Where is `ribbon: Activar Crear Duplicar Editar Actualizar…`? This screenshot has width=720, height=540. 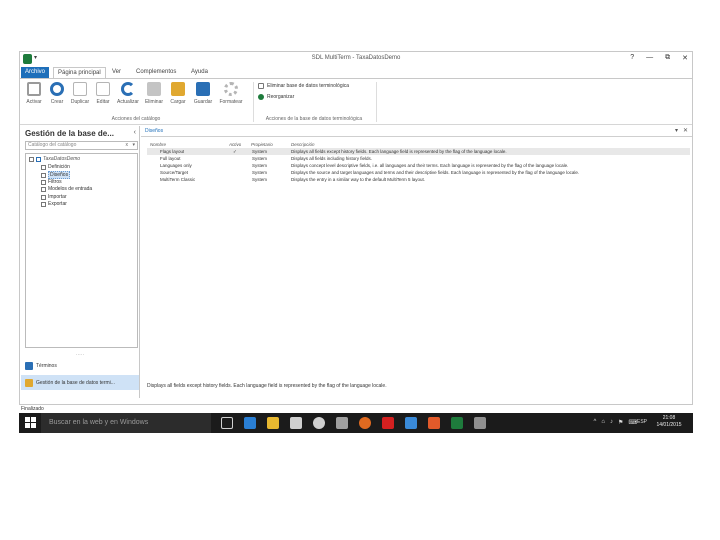
ribbon: Activar Crear Duplicar Editar Actualizar… is located at coordinates (356, 101).